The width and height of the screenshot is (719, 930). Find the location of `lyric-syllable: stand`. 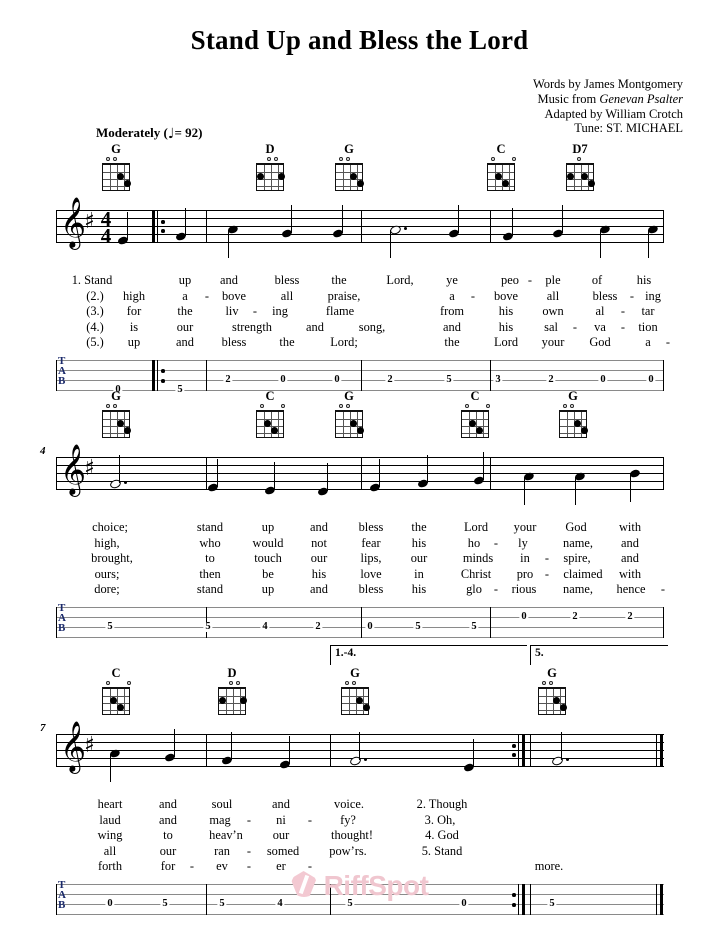

lyric-syllable: stand is located at coordinates (210, 527).